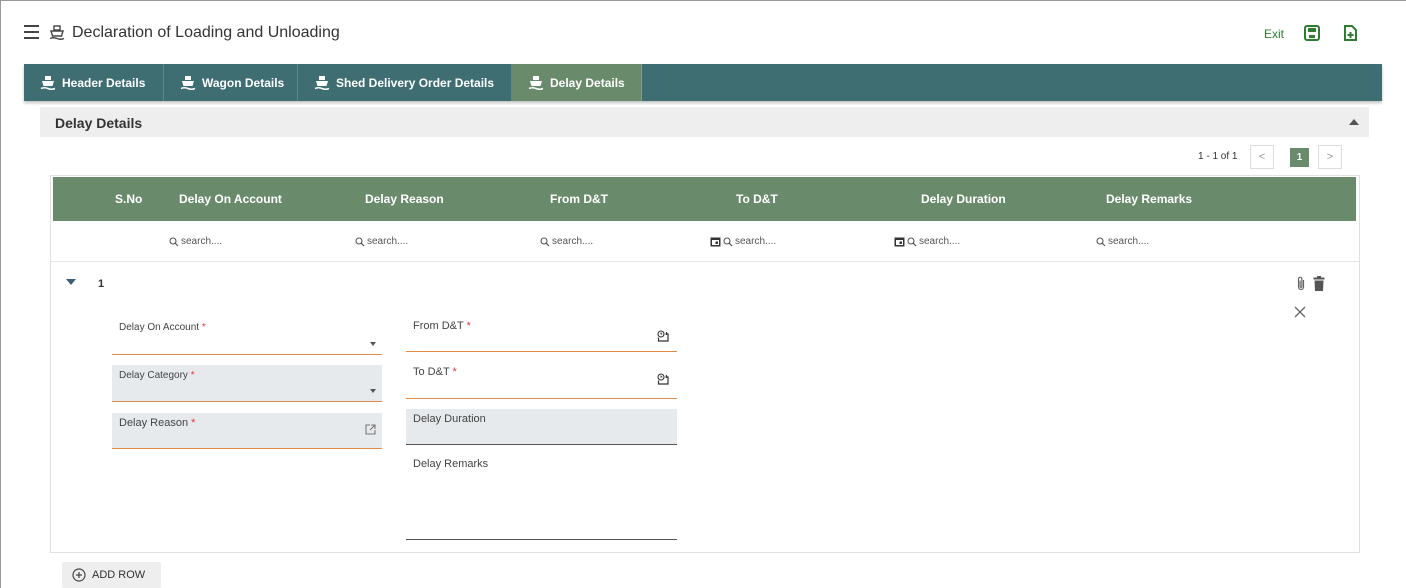 The image size is (1406, 588). I want to click on attachment-icon, so click(1301, 283).